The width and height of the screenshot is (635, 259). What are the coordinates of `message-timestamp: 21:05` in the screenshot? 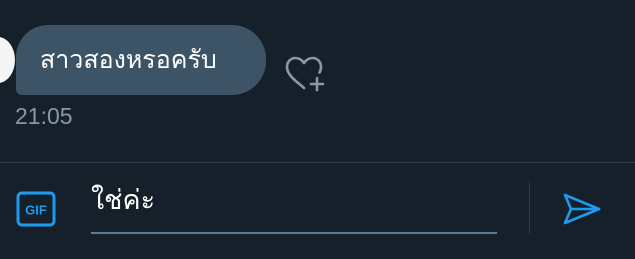 It's located at (44, 116).